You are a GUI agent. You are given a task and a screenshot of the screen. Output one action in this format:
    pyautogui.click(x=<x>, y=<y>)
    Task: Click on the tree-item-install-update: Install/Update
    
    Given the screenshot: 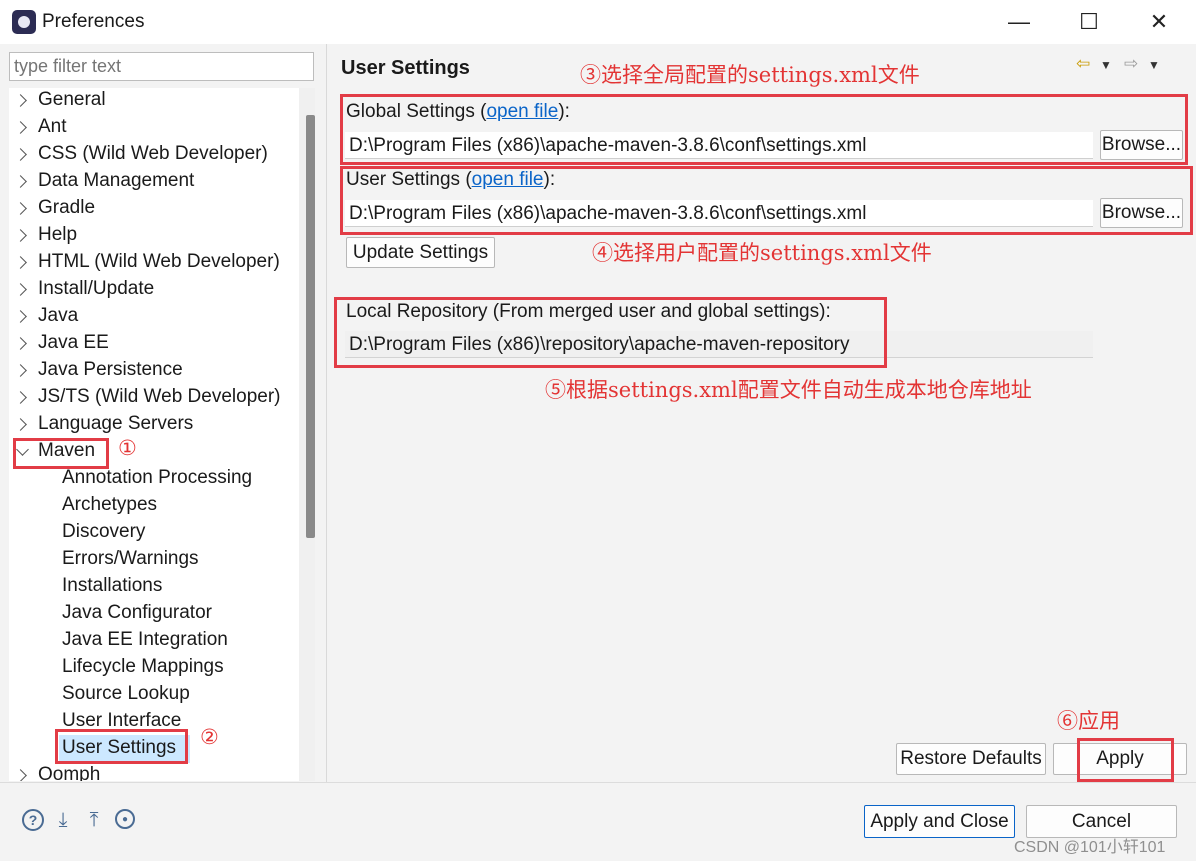 What is the action you would take?
    pyautogui.click(x=96, y=289)
    